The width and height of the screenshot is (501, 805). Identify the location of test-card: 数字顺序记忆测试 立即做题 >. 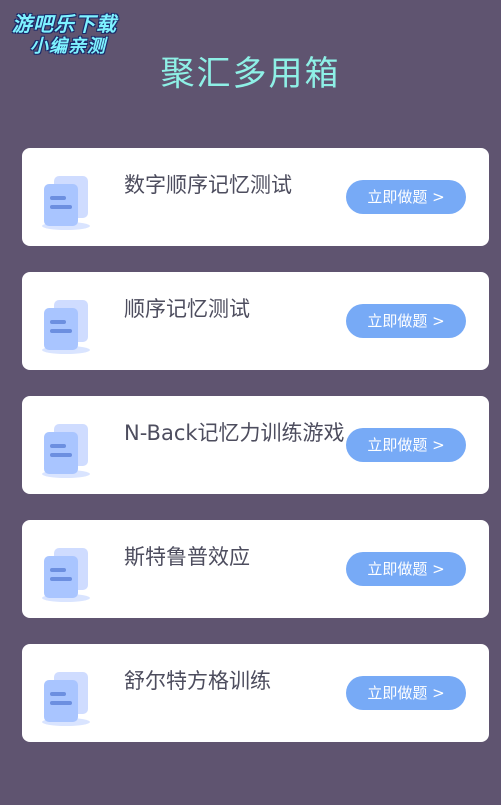
(255, 197).